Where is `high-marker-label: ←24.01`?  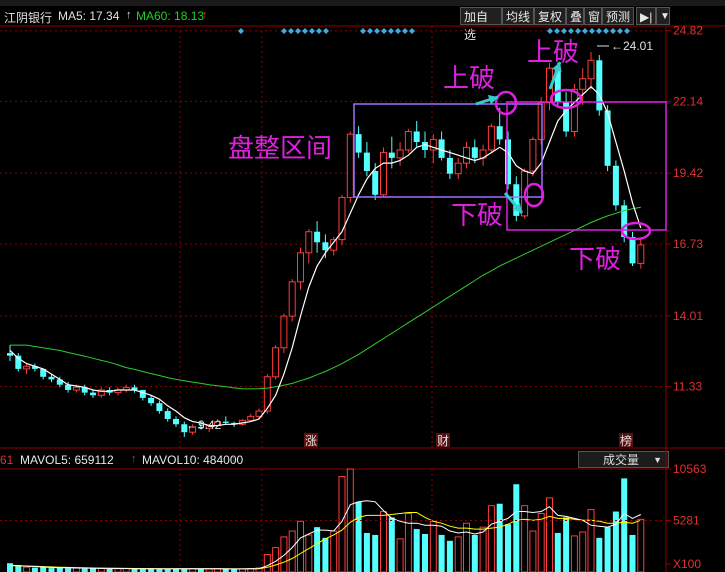 high-marker-label: ←24.01 is located at coordinates (632, 46).